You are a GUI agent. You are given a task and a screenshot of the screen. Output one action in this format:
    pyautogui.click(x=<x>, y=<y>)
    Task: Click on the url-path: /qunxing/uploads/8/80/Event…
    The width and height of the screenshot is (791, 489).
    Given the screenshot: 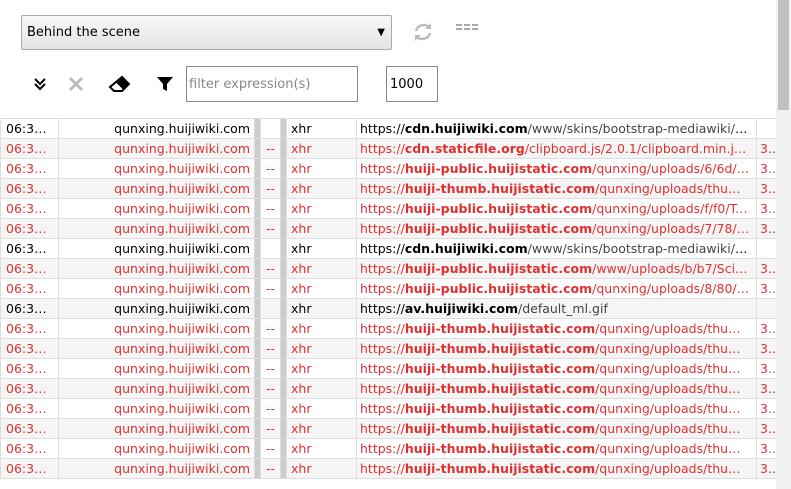 What is the action you would take?
    pyautogui.click(x=673, y=288)
    